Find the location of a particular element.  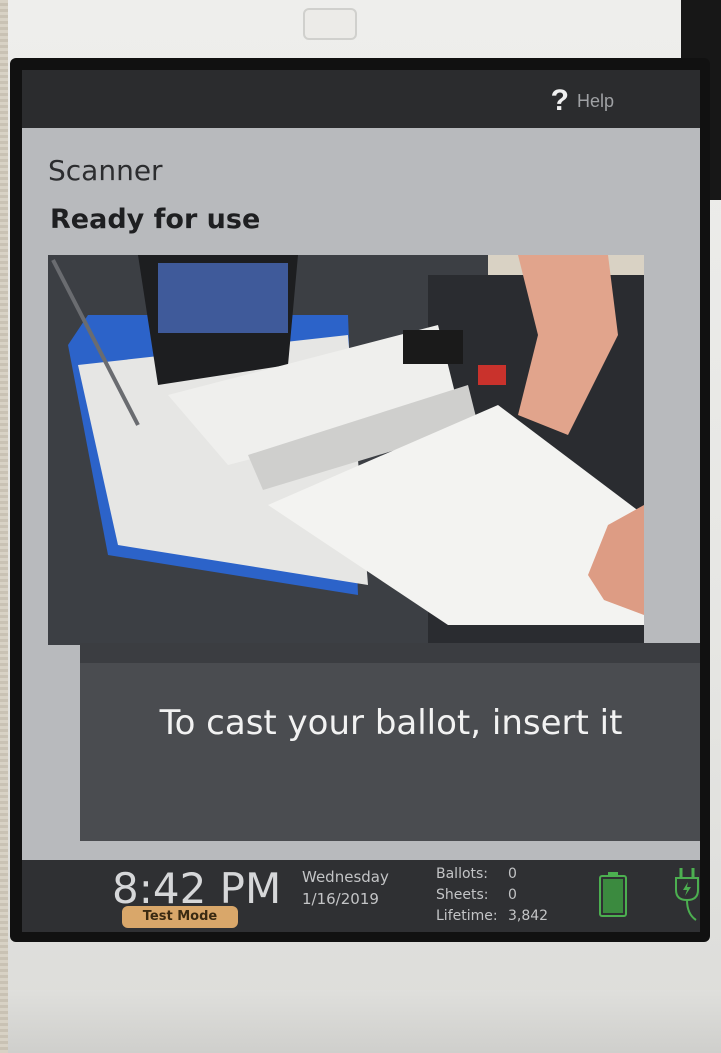

counter-value: 3,842 is located at coordinates (528, 916).